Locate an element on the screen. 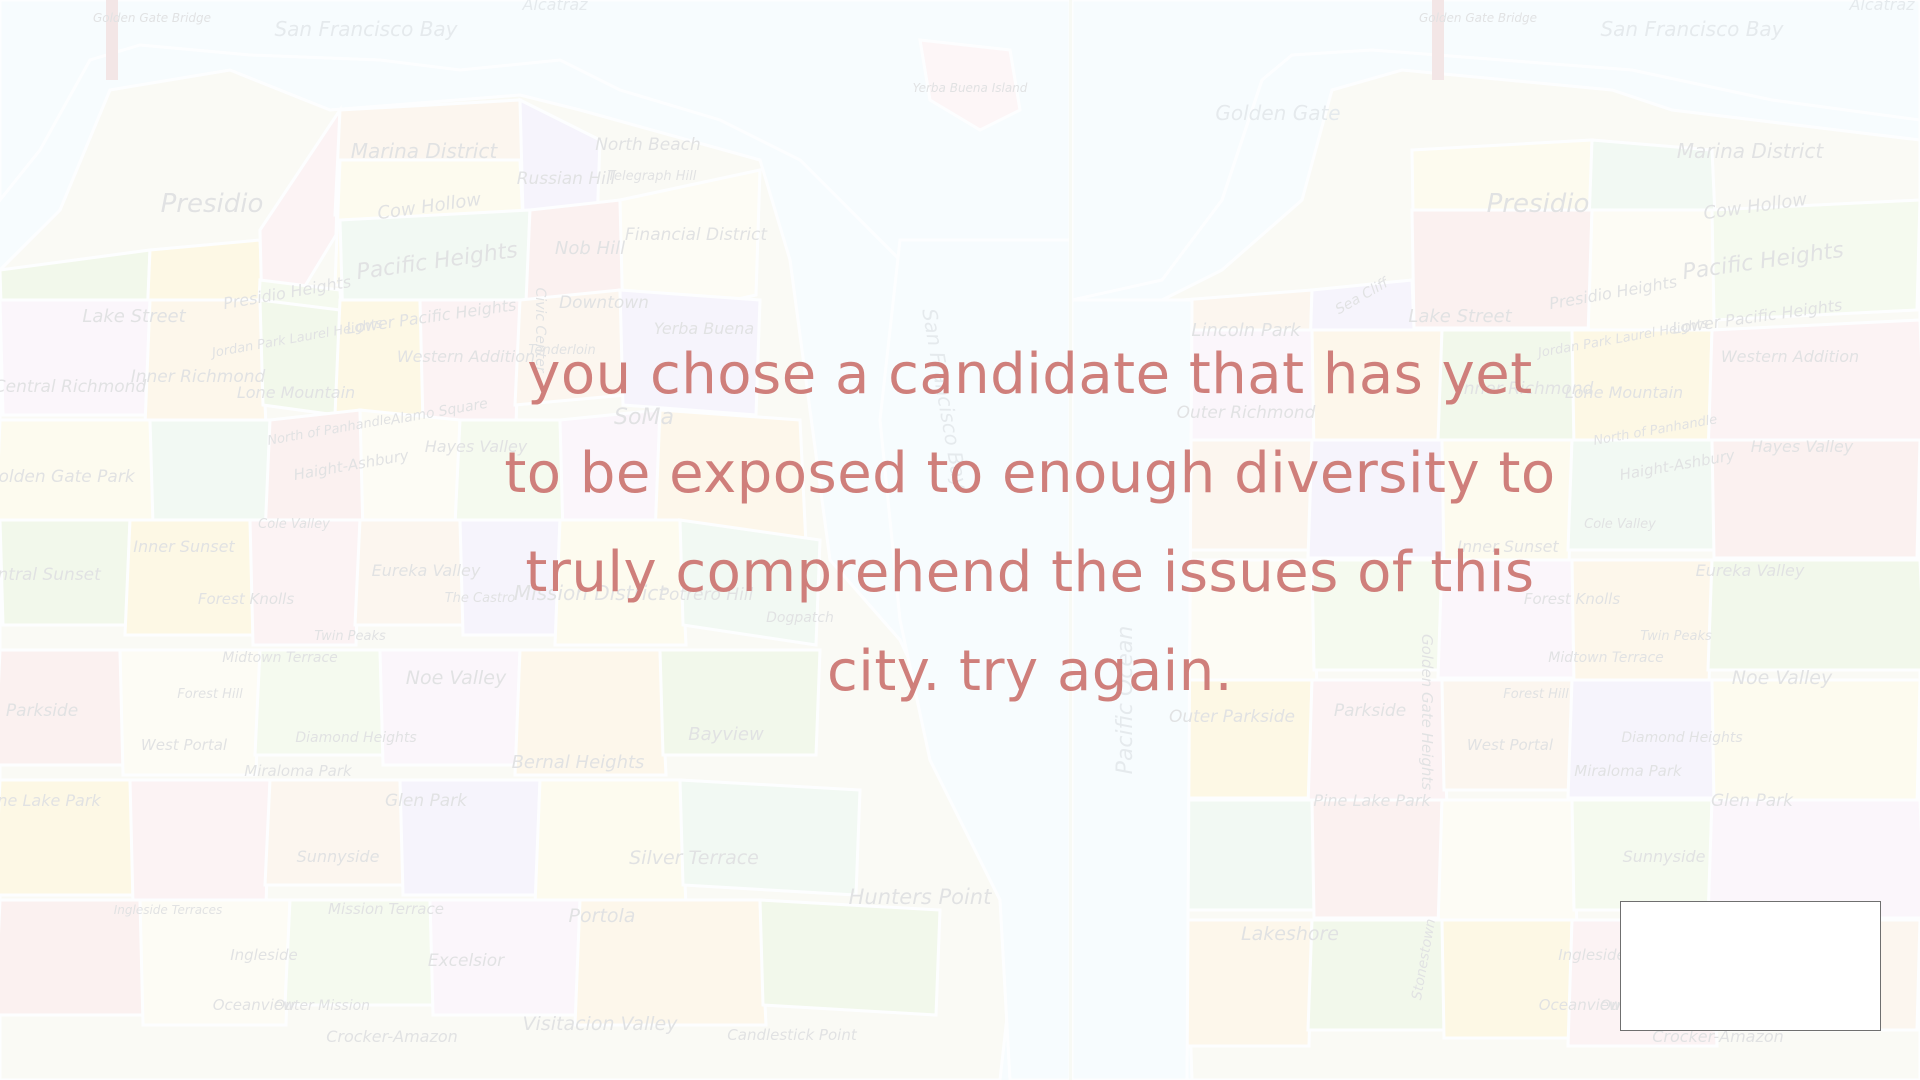 Image resolution: width=1920 pixels, height=1080 pixels. neighborhood-label: Midtown Terrace is located at coordinates (280, 658).